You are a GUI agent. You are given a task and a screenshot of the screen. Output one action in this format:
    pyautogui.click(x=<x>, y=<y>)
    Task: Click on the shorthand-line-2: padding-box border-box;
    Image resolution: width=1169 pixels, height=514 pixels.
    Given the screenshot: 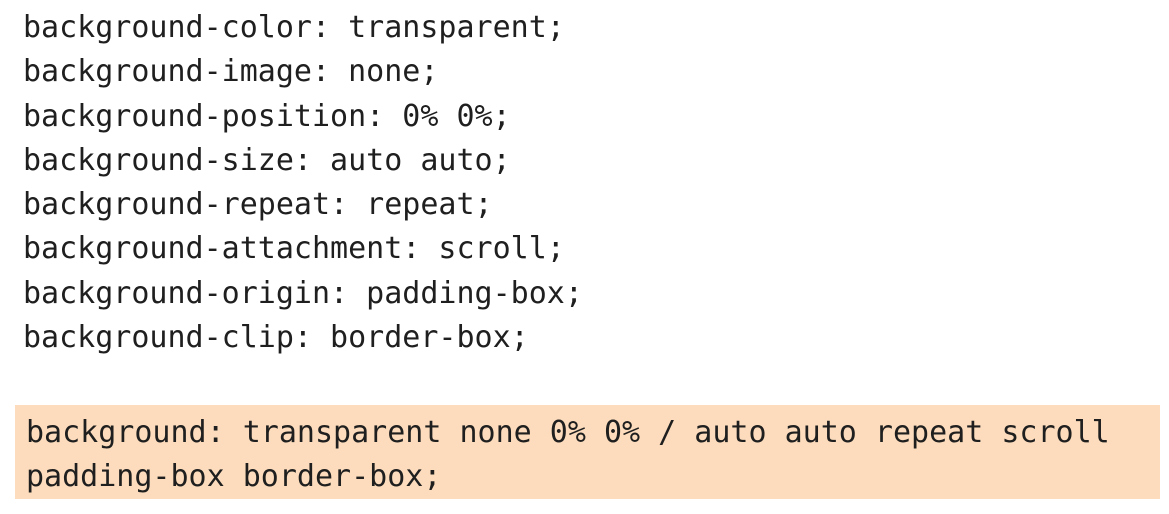 What is the action you would take?
    pyautogui.click(x=234, y=476)
    